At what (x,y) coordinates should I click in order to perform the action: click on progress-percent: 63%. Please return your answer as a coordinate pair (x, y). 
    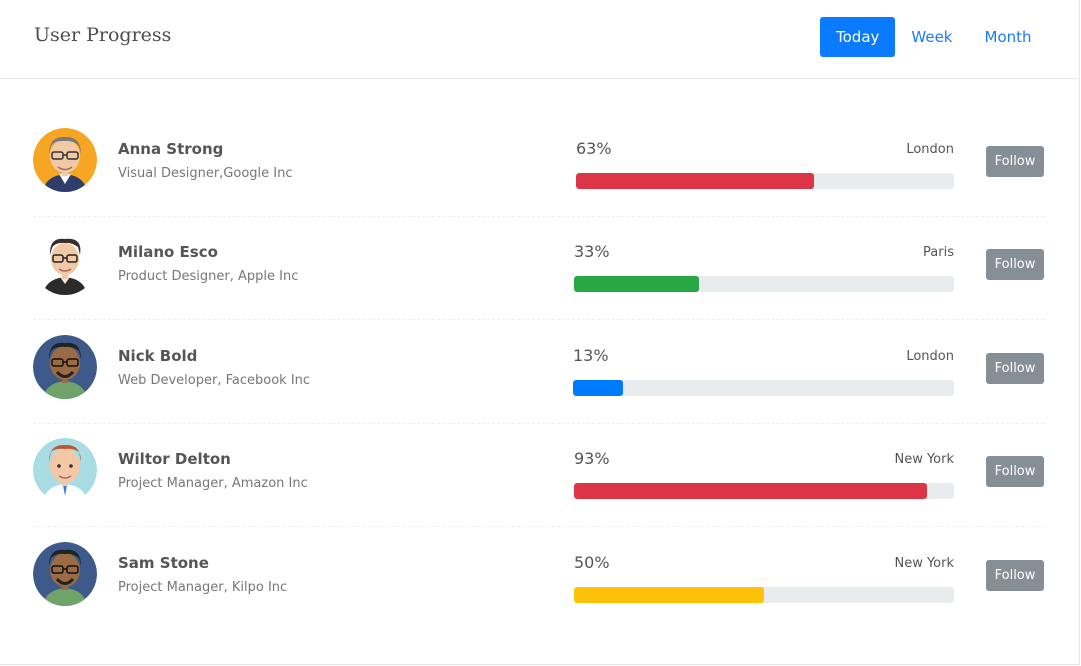
    Looking at the image, I should click on (594, 148).